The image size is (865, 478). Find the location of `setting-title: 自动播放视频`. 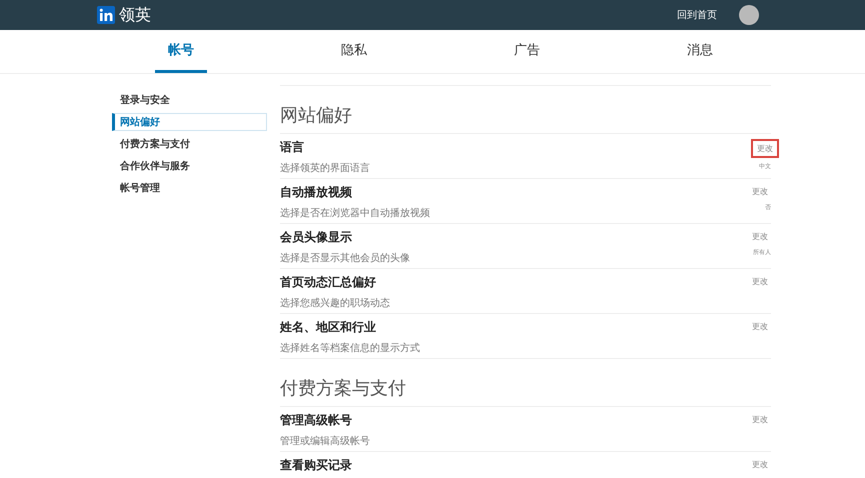

setting-title: 自动播放视频 is located at coordinates (316, 192).